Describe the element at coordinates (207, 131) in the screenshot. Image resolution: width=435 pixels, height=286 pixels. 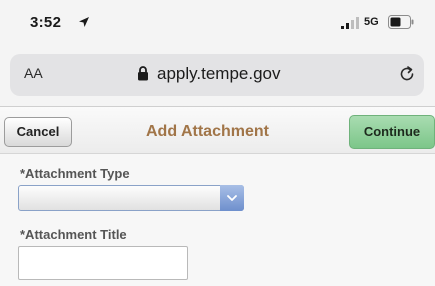
I see `page-title: Add Attachment` at that location.